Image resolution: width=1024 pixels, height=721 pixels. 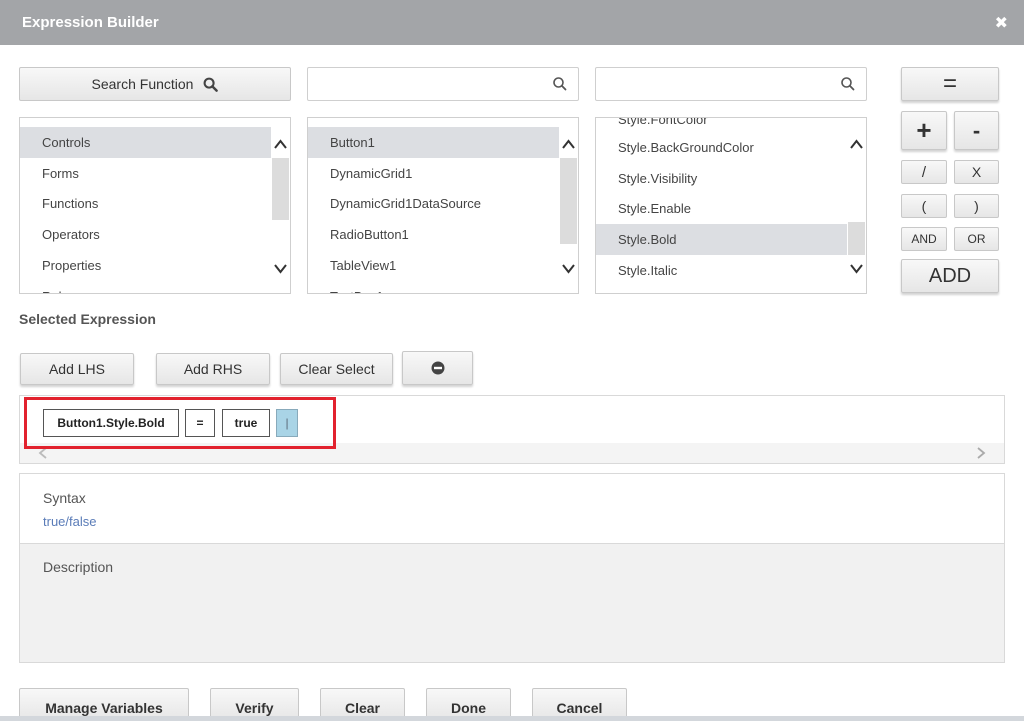 I want to click on multiply-button: X, so click(x=976, y=172).